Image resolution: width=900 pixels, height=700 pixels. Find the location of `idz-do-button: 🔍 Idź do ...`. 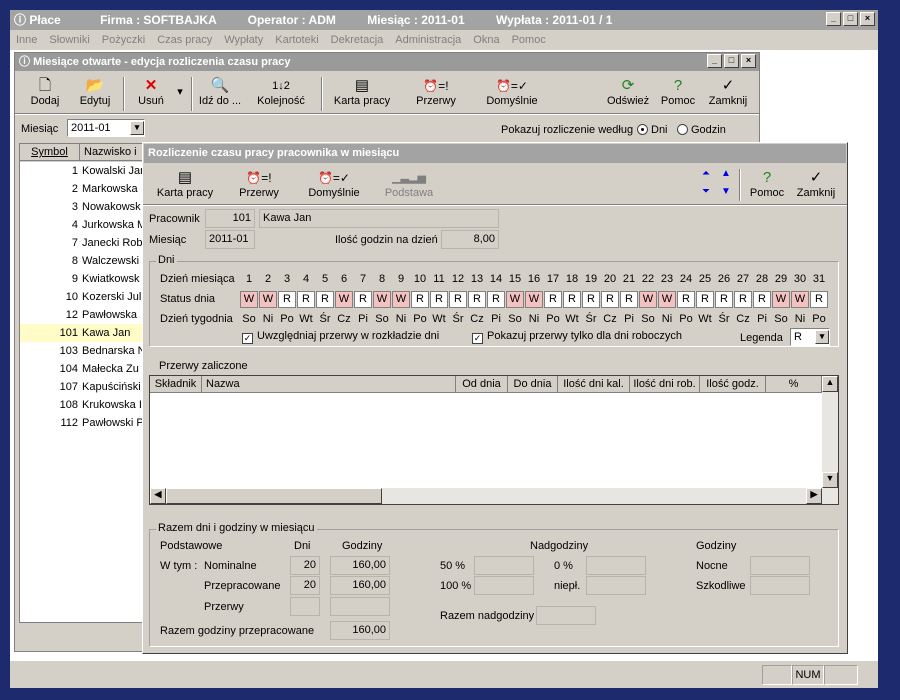

idz-do-button: 🔍 Idź do ... is located at coordinates (220, 92).